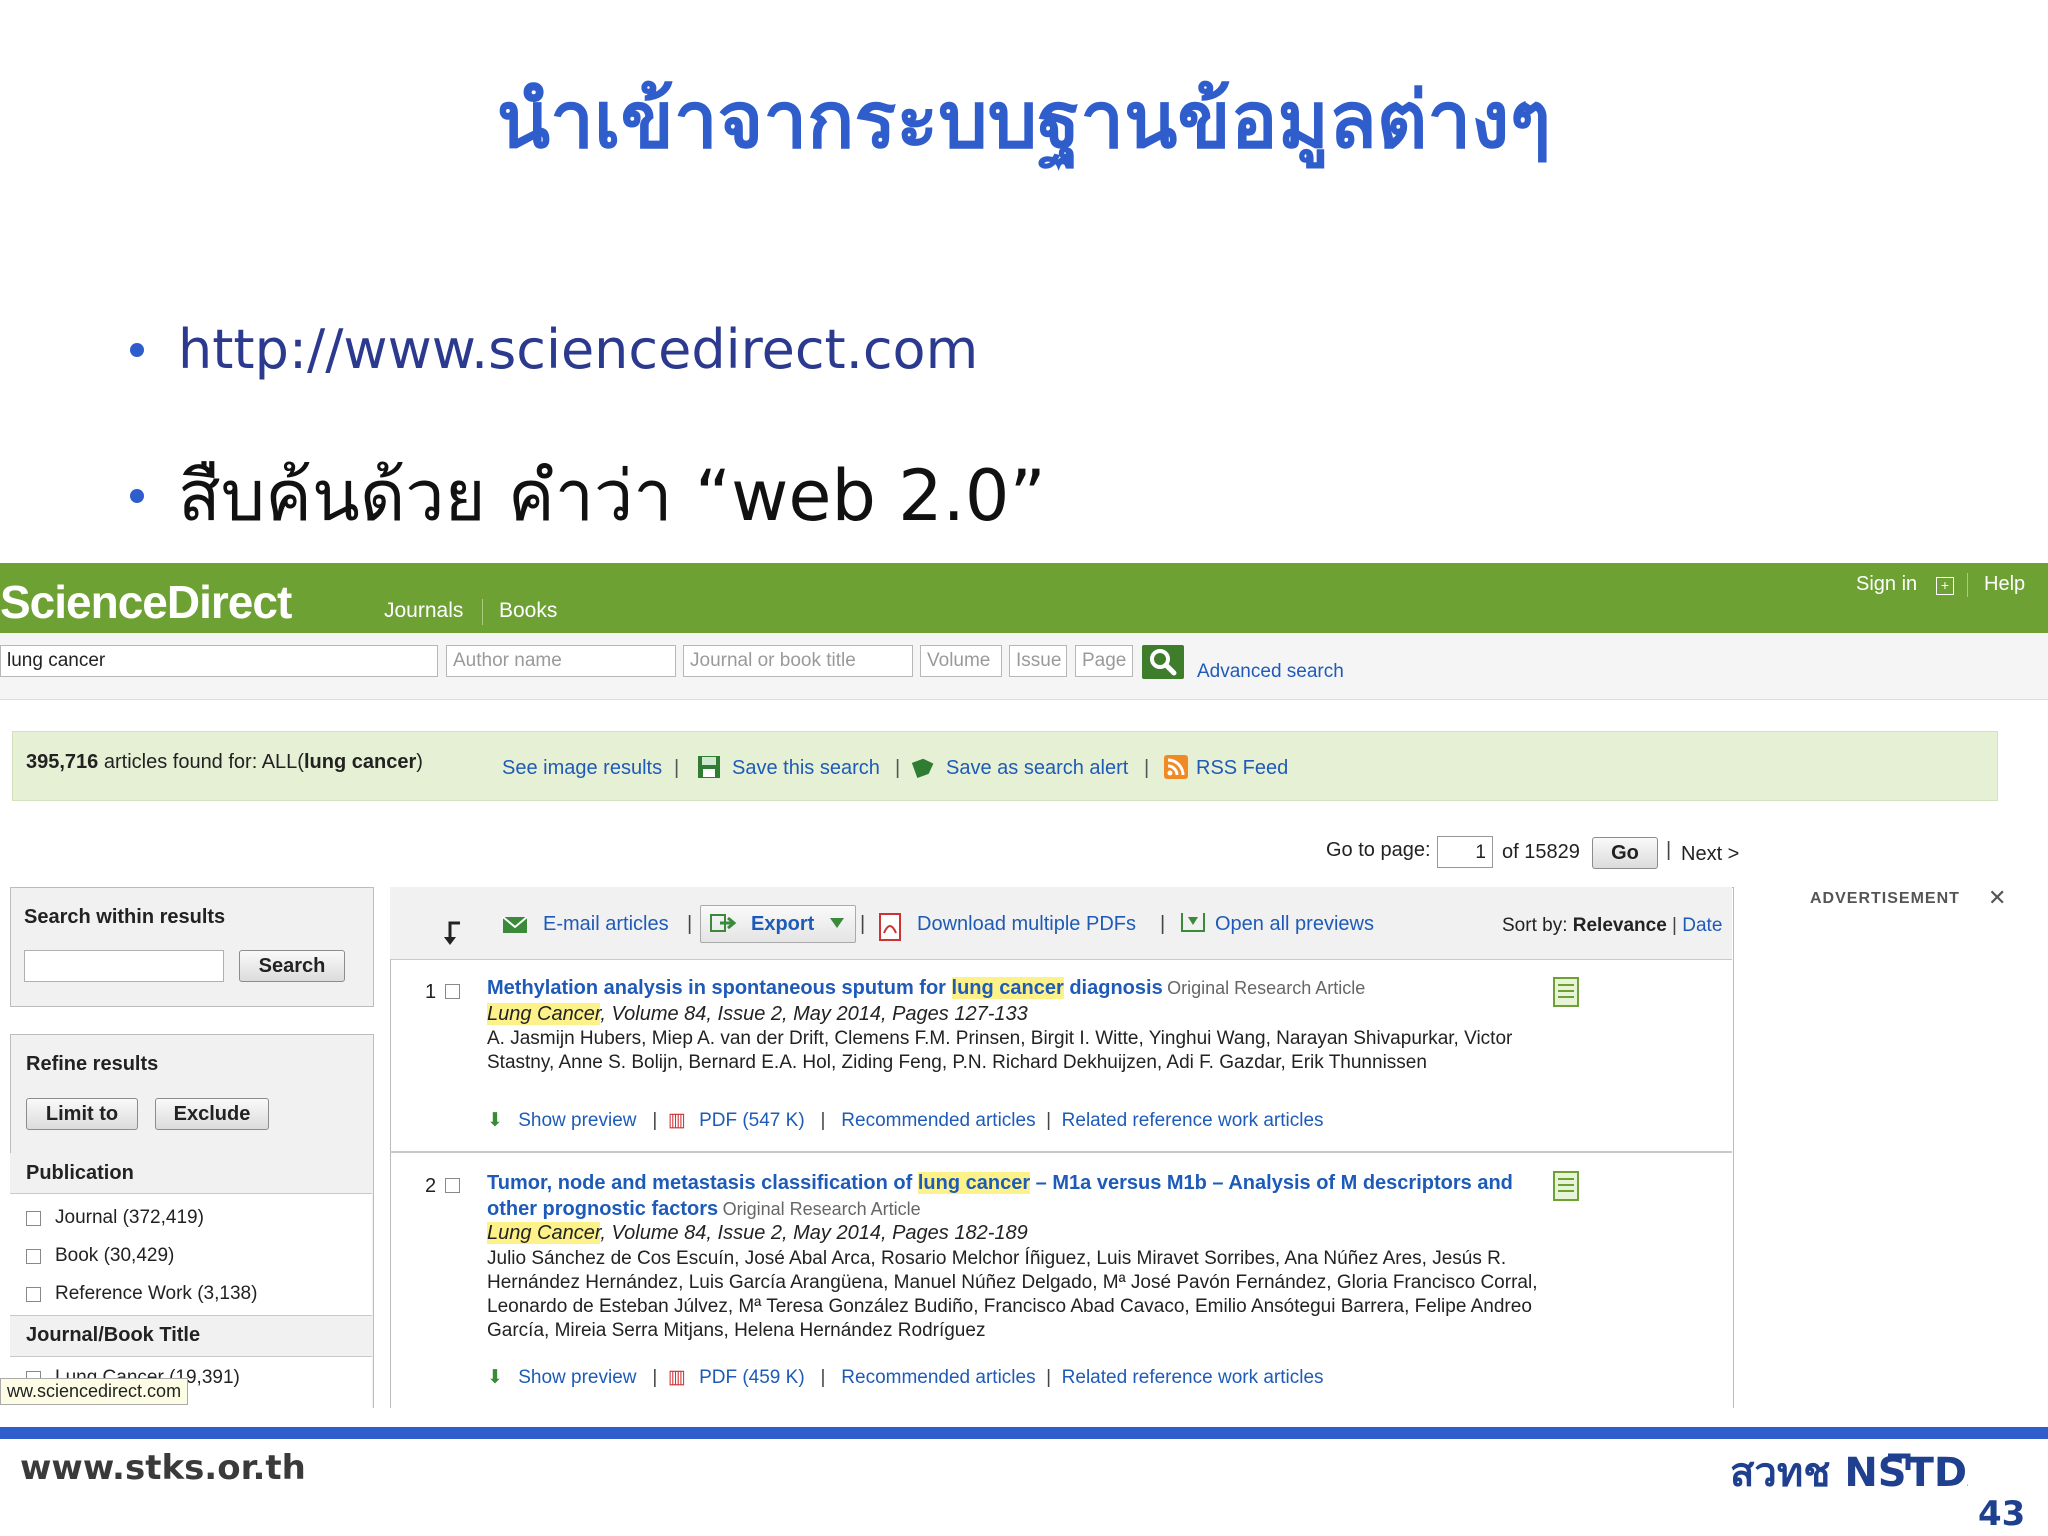 The width and height of the screenshot is (2048, 1536). I want to click on search-within-button: Search, so click(292, 966).